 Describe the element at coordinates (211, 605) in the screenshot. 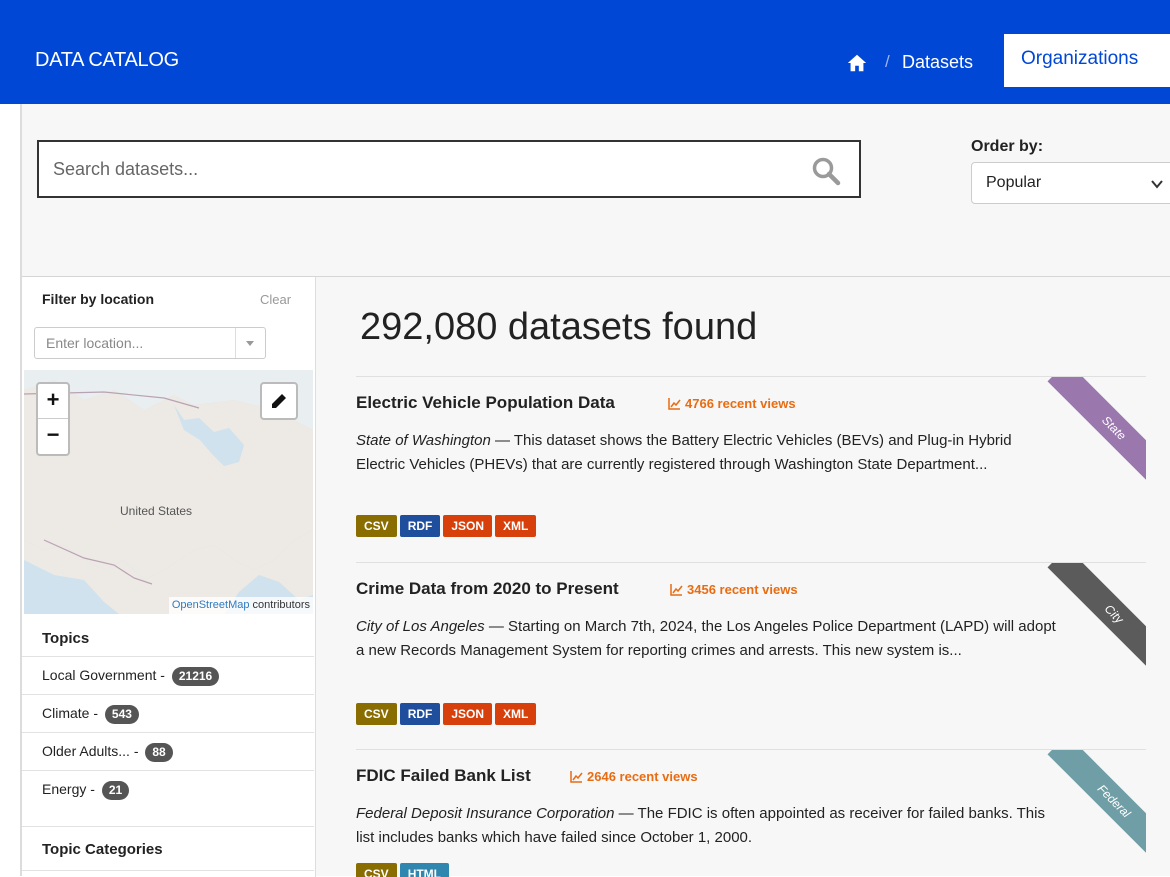

I see `openstreetmap-link: OpenStreetMap` at that location.